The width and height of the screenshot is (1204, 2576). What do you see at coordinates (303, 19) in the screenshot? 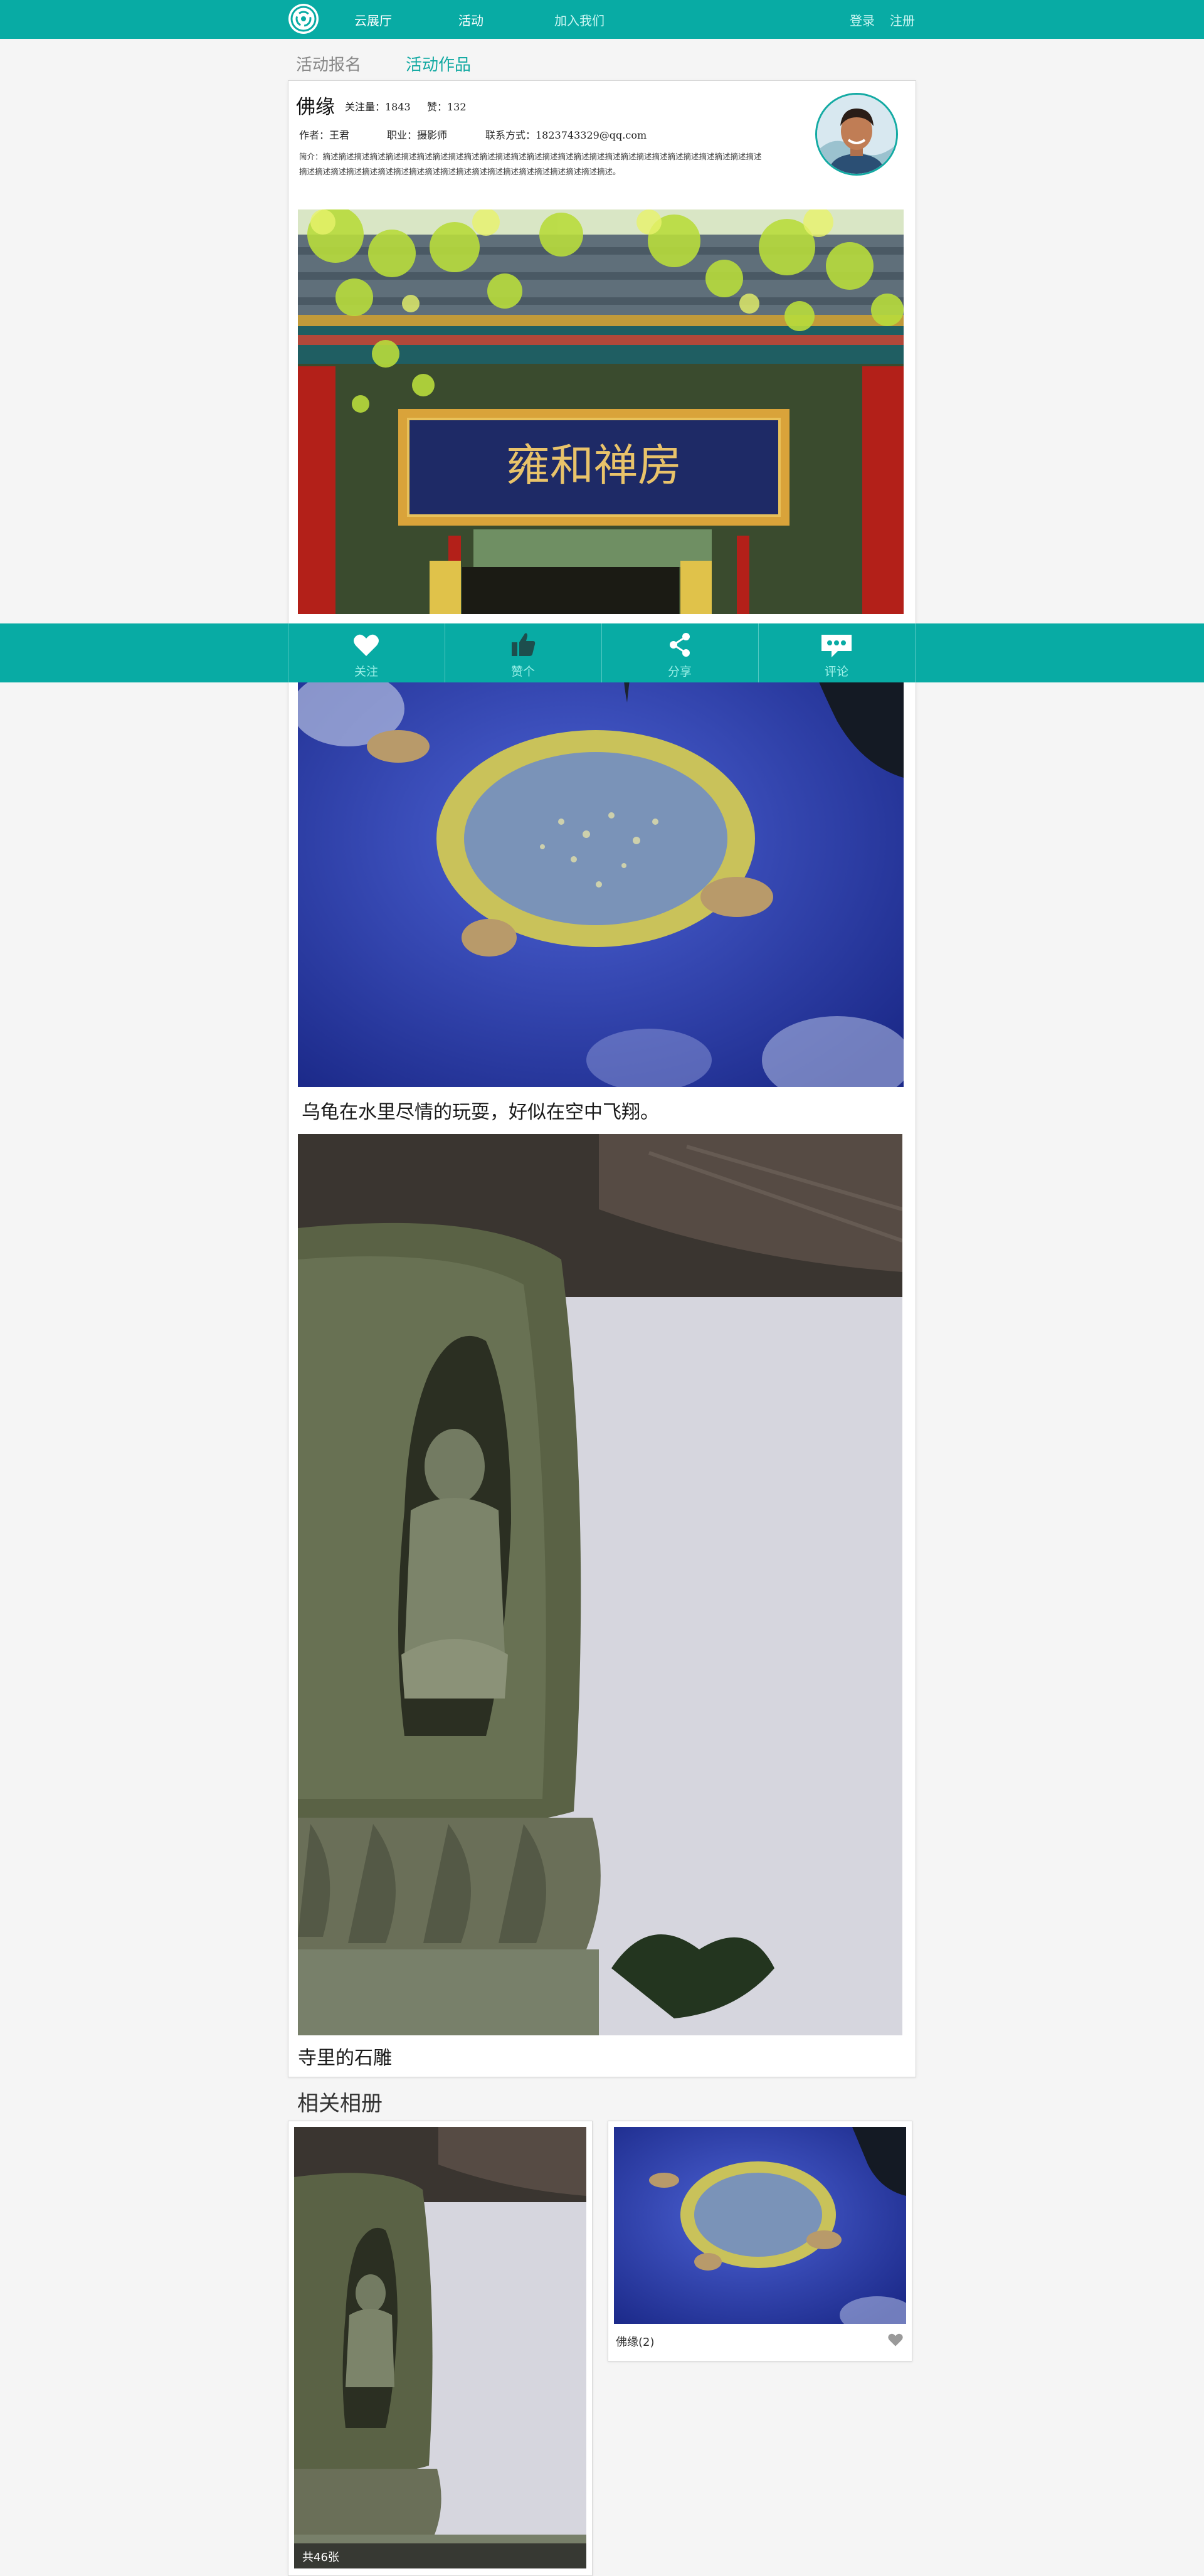
I see `site-logo-icon` at bounding box center [303, 19].